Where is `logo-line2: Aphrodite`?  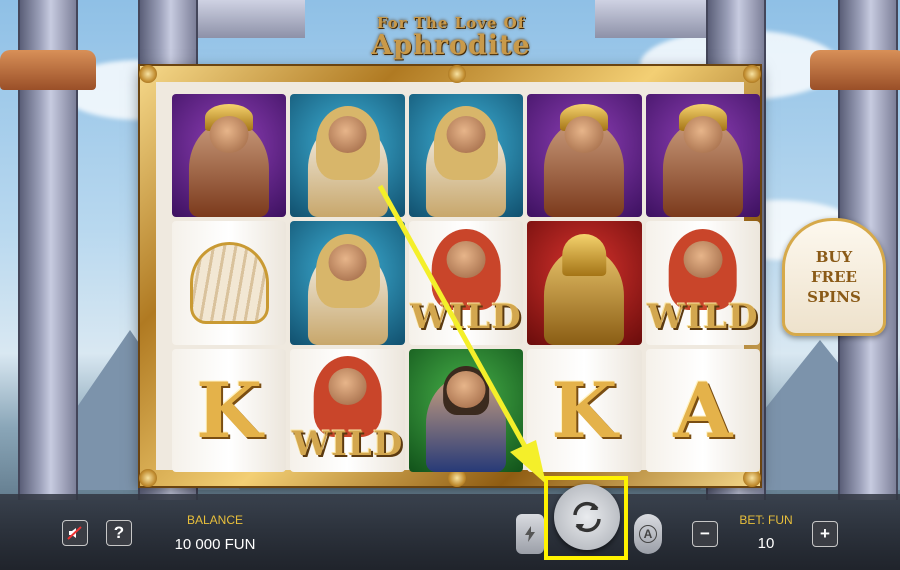 logo-line2: Aphrodite is located at coordinates (451, 45).